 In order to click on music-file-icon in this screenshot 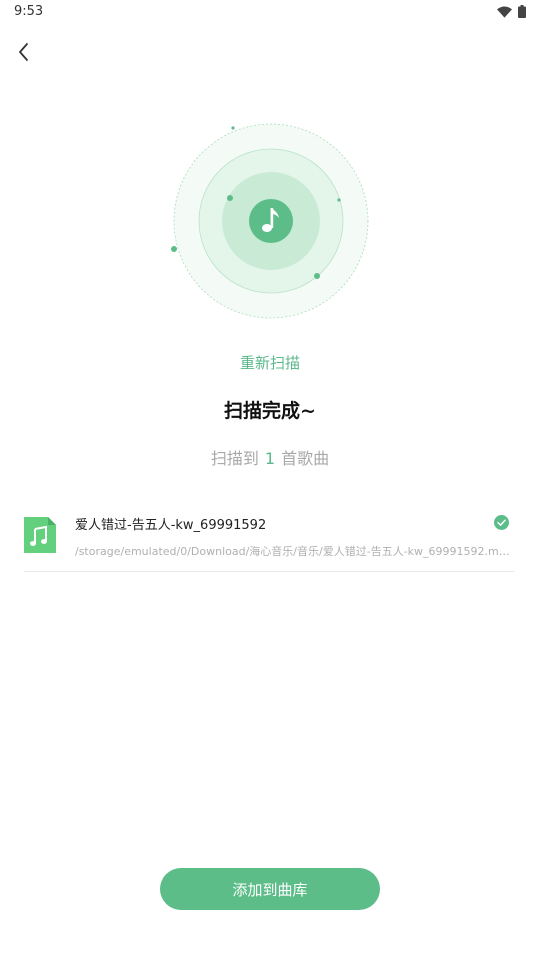, I will do `click(40, 535)`.